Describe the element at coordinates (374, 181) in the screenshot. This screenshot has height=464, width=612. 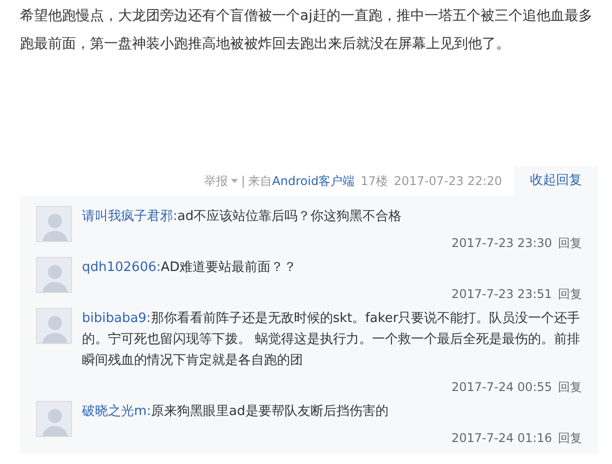
I see `floor-number: 17楼` at that location.